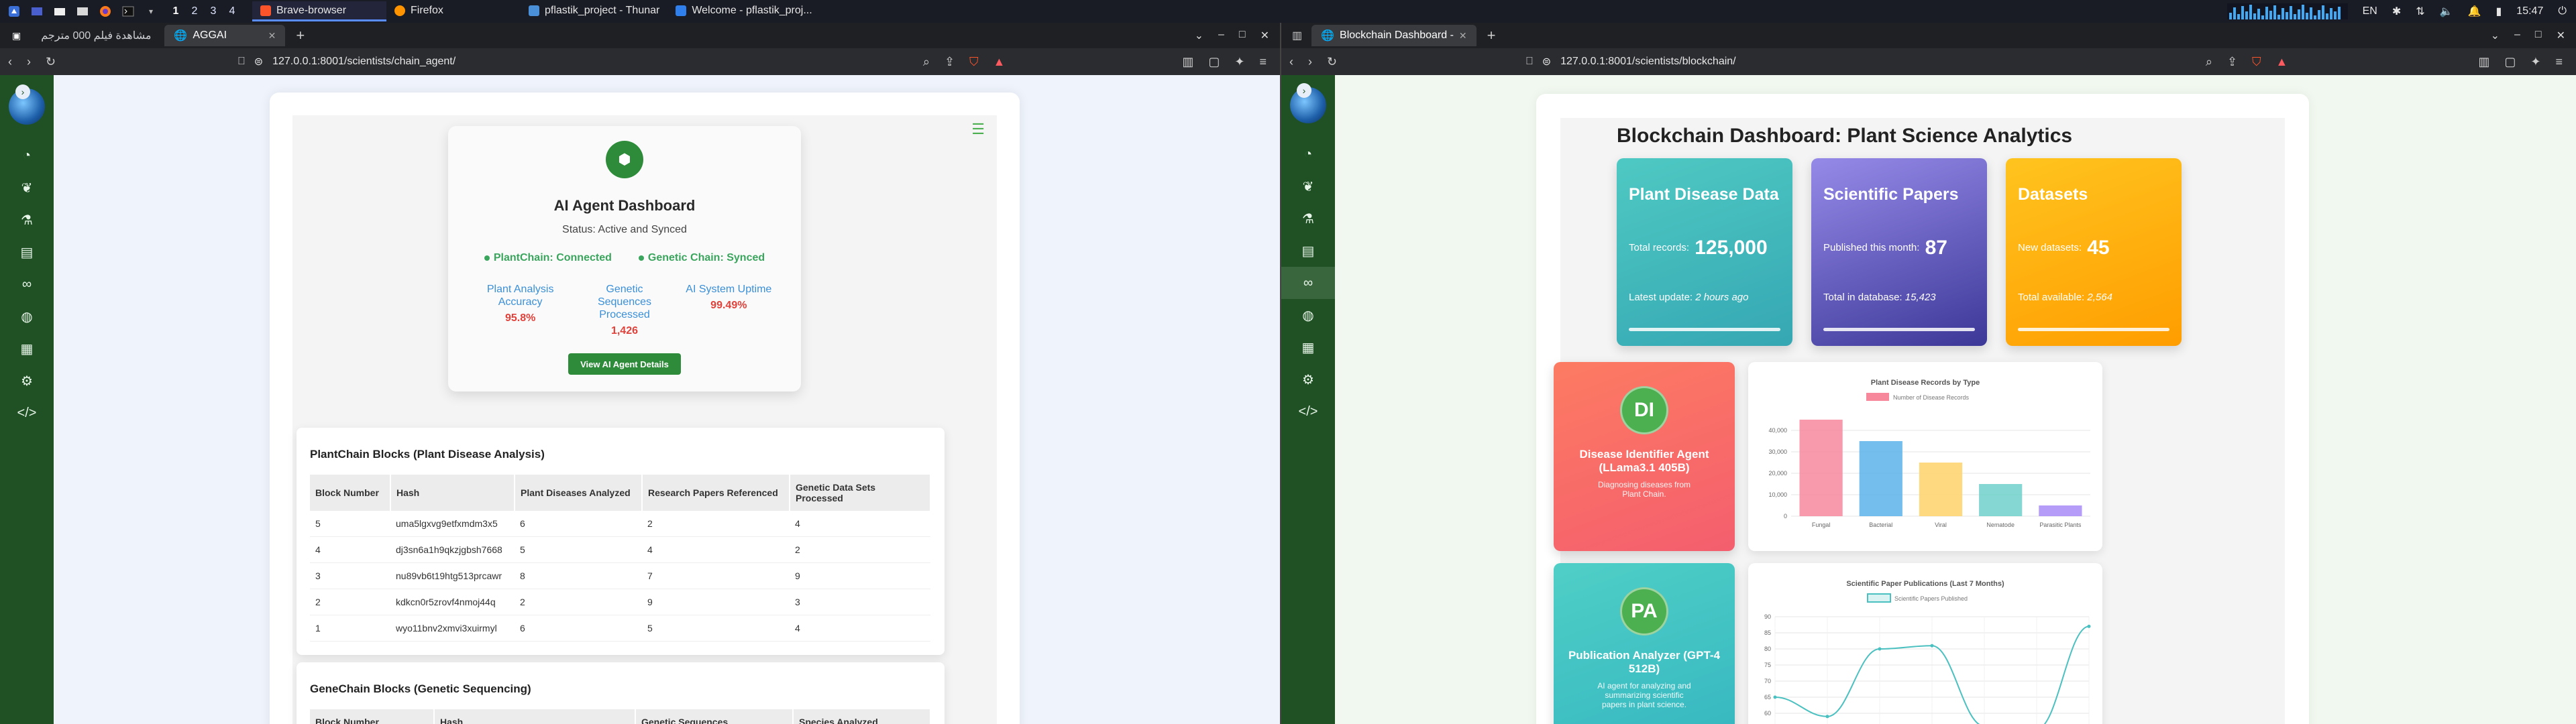 This screenshot has width=2576, height=724. Describe the element at coordinates (2562, 11) in the screenshot. I see `power-icon: ⏻` at that location.